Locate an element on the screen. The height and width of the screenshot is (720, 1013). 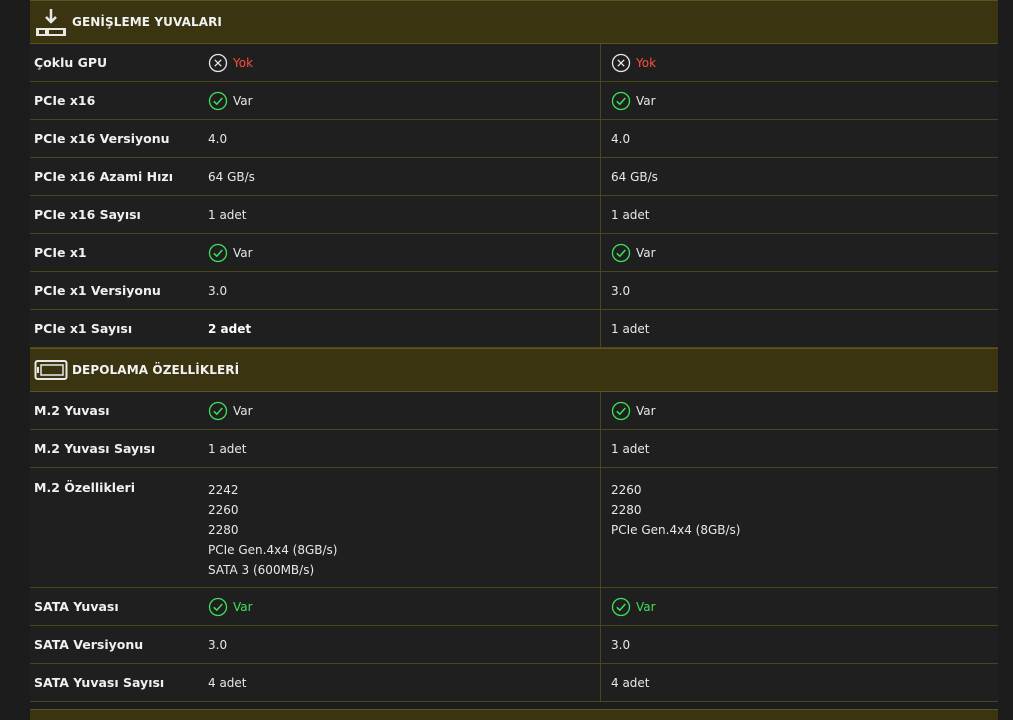
row-label: PCIe x1 Sayısı is located at coordinates (83, 328).